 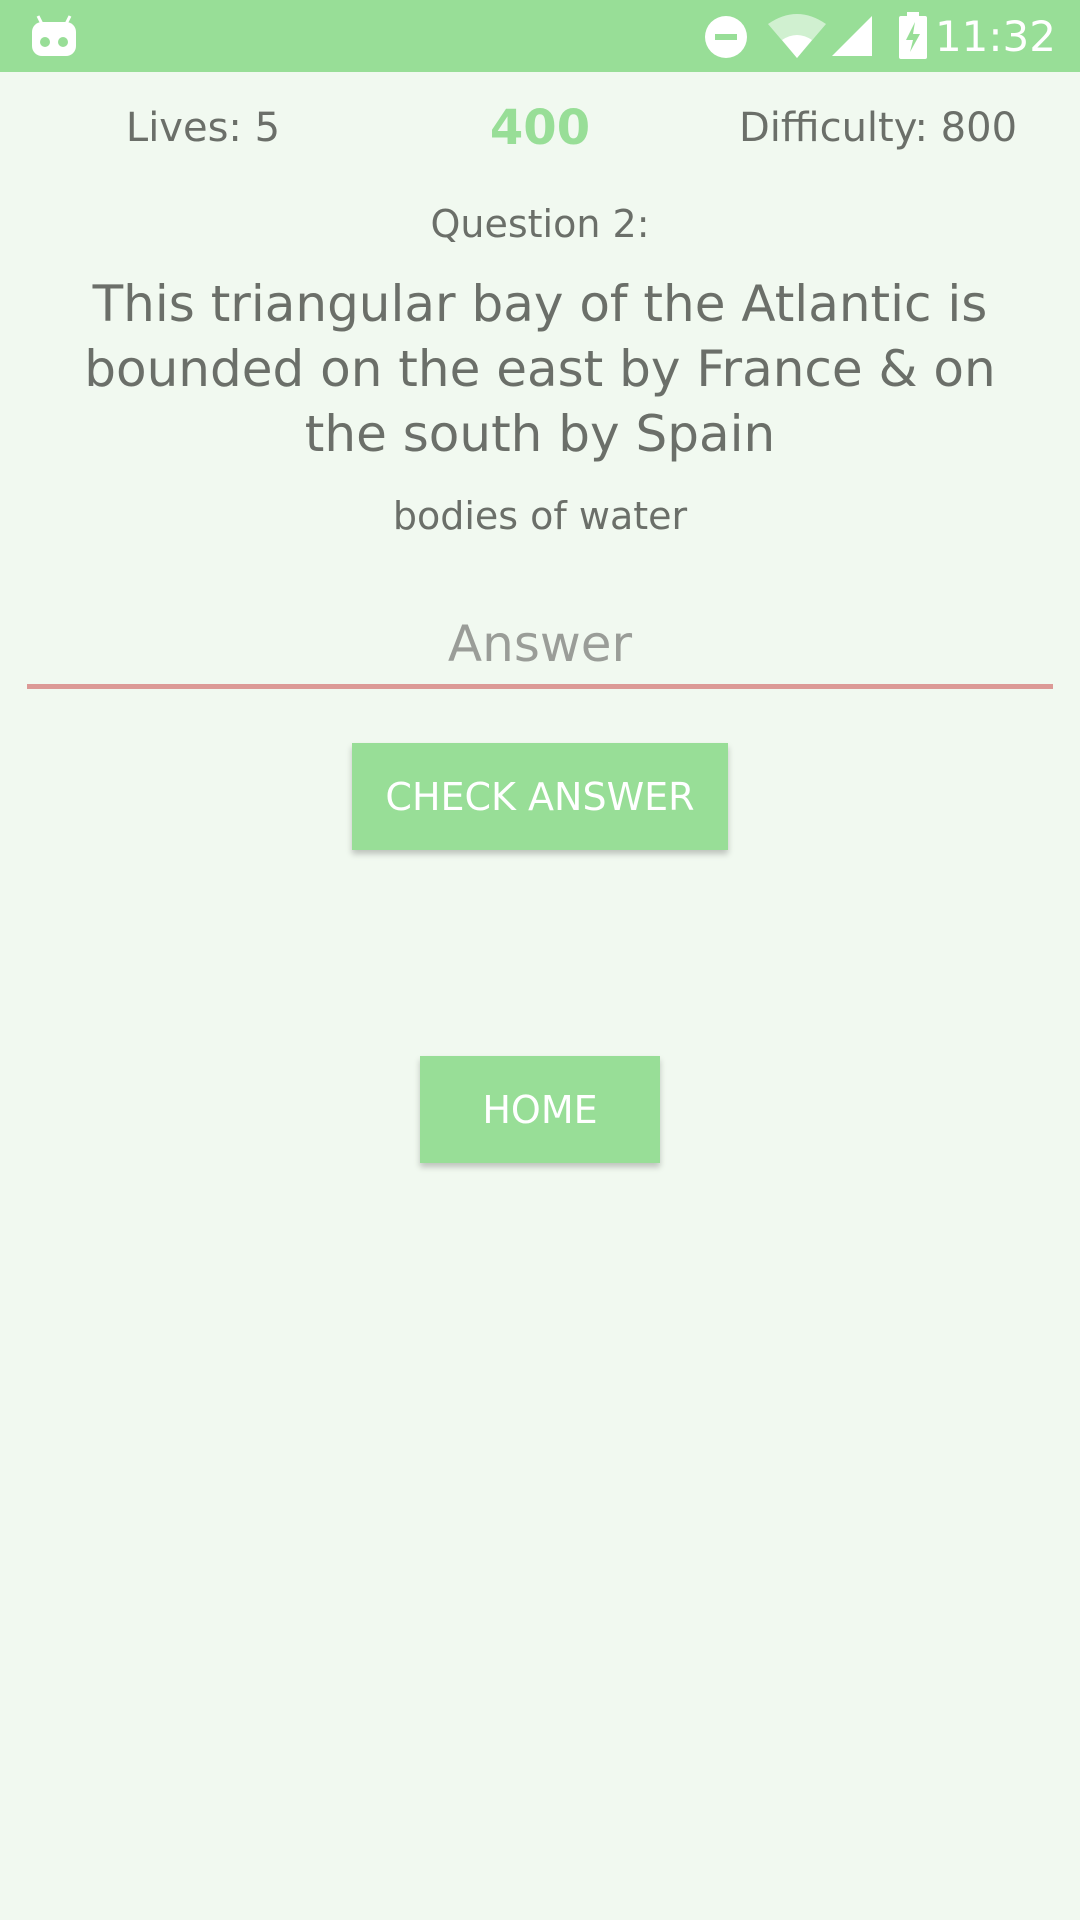 What do you see at coordinates (852, 36) in the screenshot?
I see `cell-signal-icon` at bounding box center [852, 36].